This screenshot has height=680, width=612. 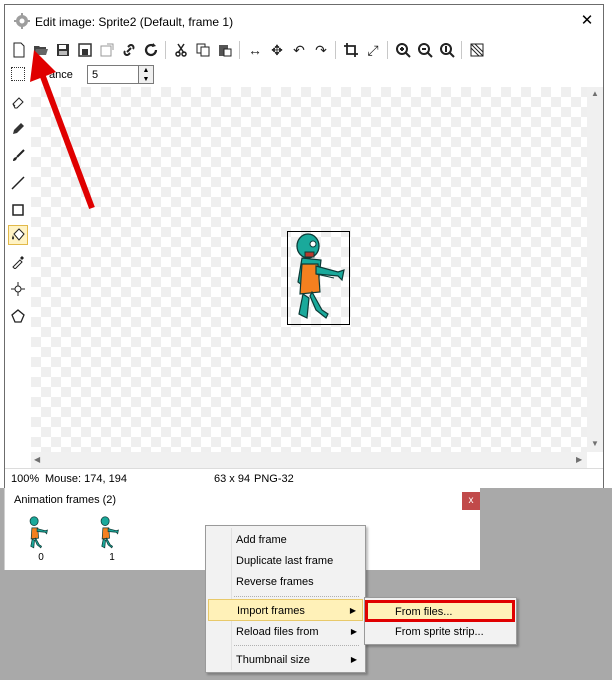 What do you see at coordinates (107, 50) in the screenshot?
I see `export-icon` at bounding box center [107, 50].